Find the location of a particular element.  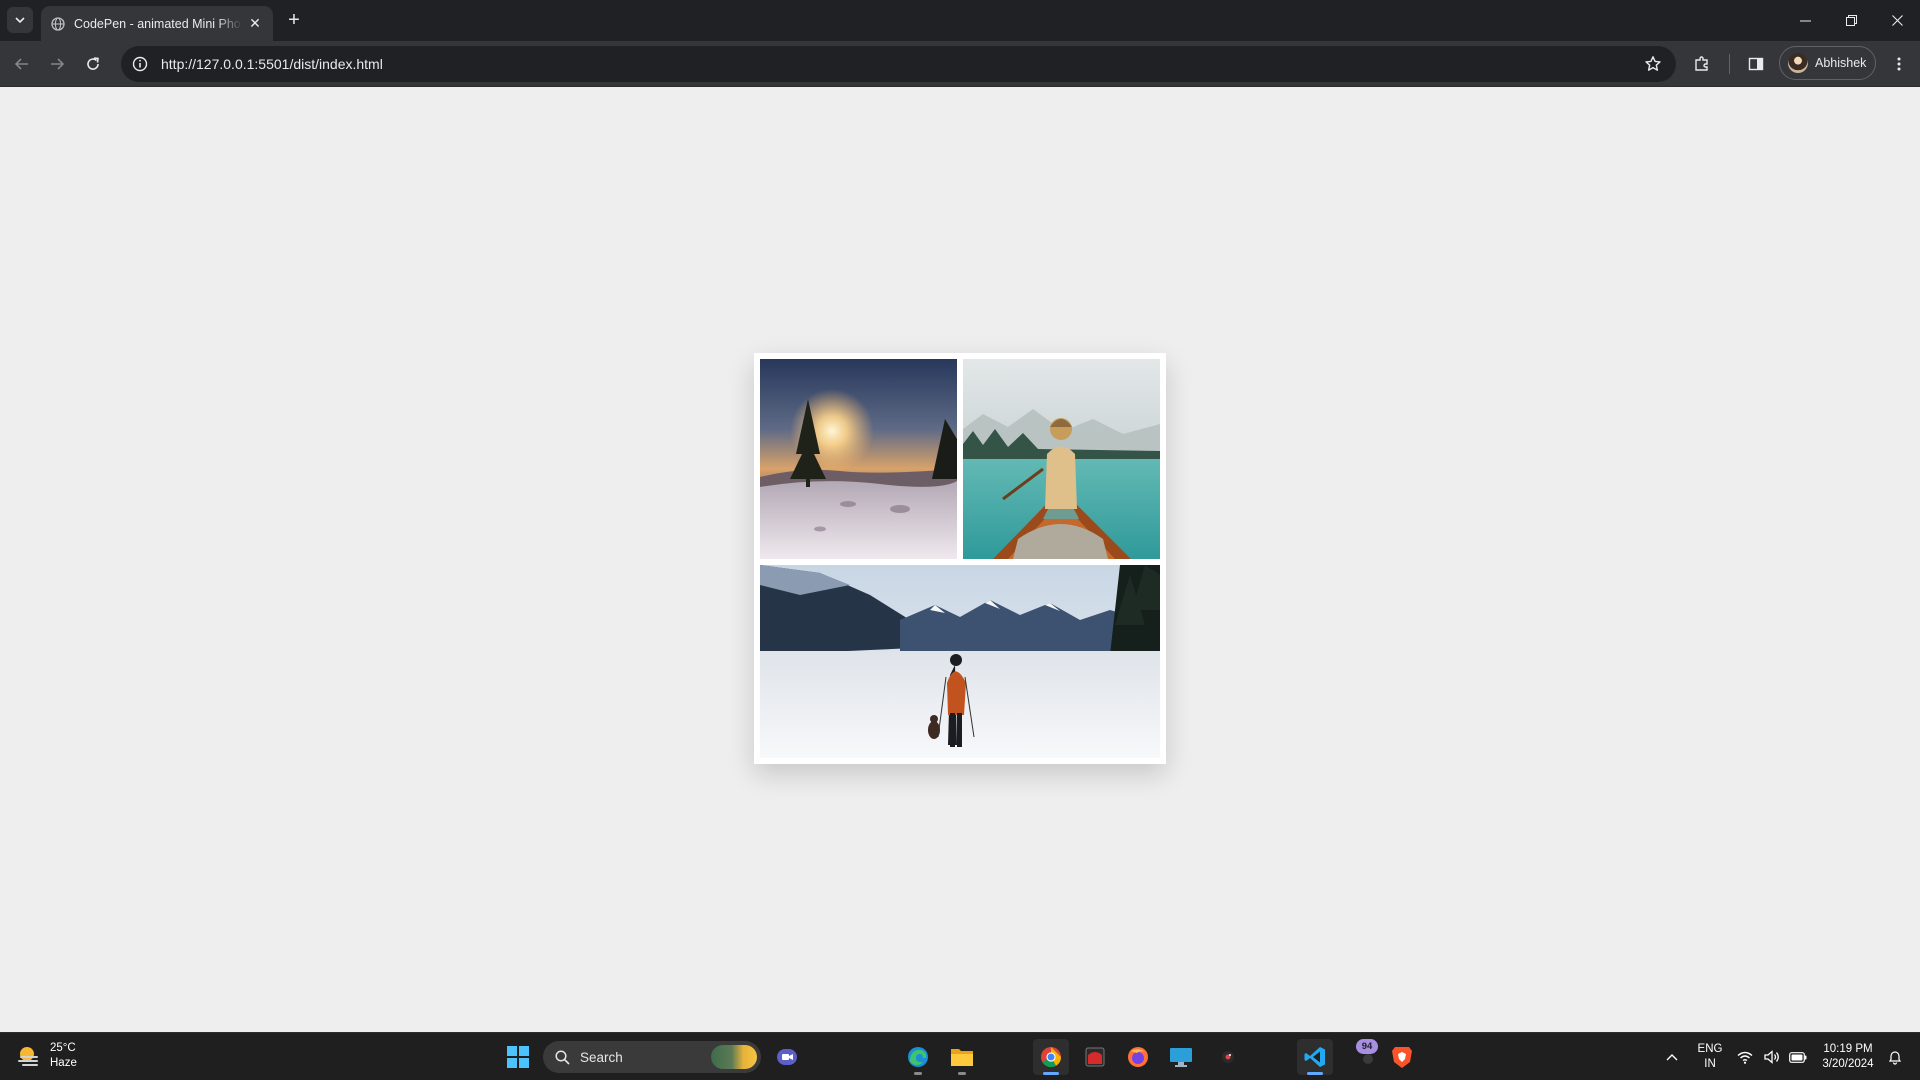

url-text: http://127.0.0.1:5501/dist/index.html is located at coordinates (272, 64).